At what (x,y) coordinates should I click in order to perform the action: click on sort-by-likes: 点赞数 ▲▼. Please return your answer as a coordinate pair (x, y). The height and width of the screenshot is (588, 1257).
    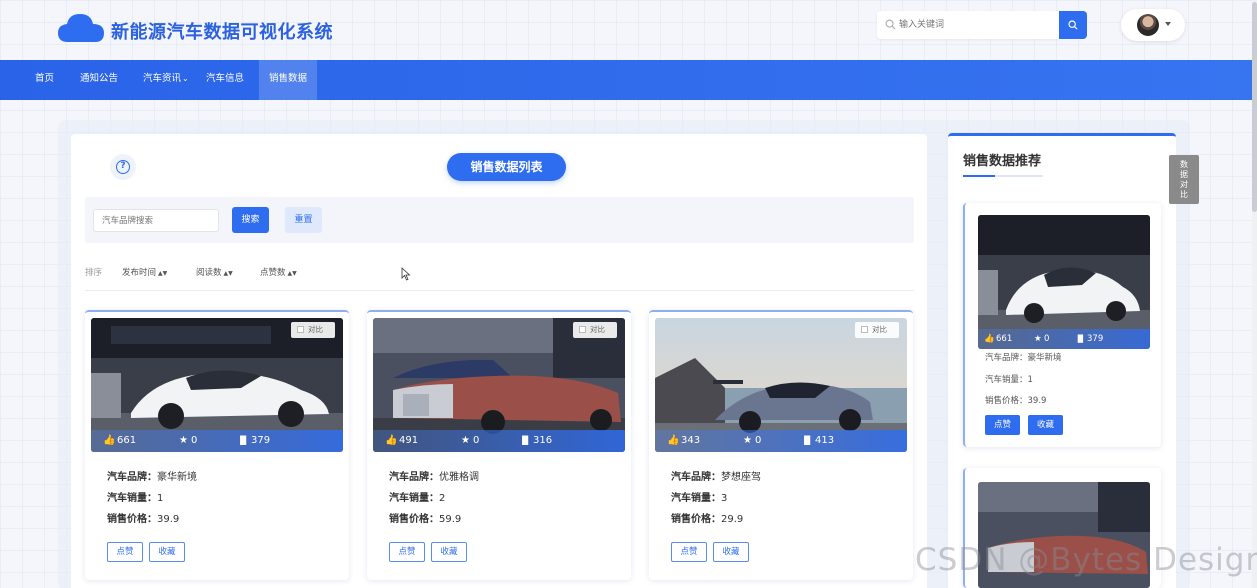
    Looking at the image, I should click on (278, 272).